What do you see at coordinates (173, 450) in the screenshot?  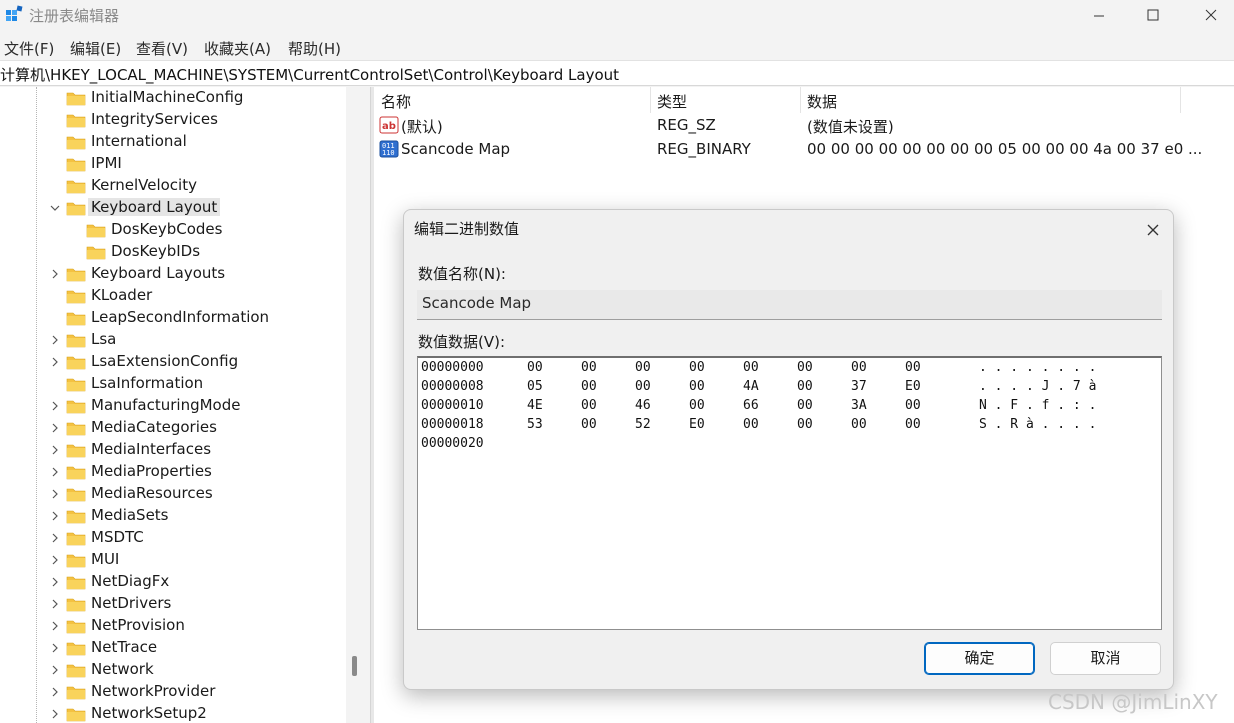 I see `tree-item: MediaInterfaces` at bounding box center [173, 450].